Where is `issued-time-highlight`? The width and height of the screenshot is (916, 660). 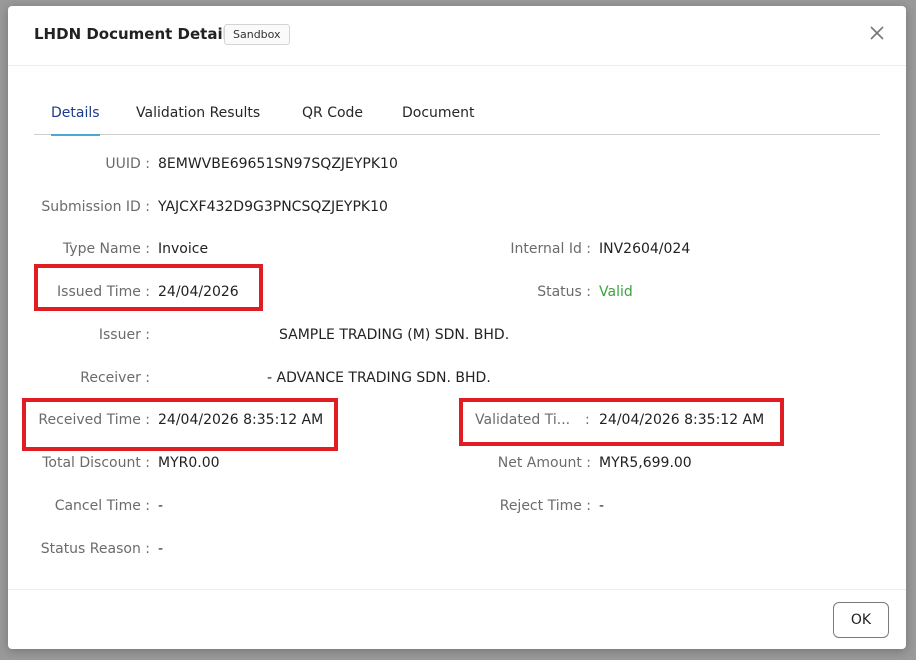
issued-time-highlight is located at coordinates (148, 287).